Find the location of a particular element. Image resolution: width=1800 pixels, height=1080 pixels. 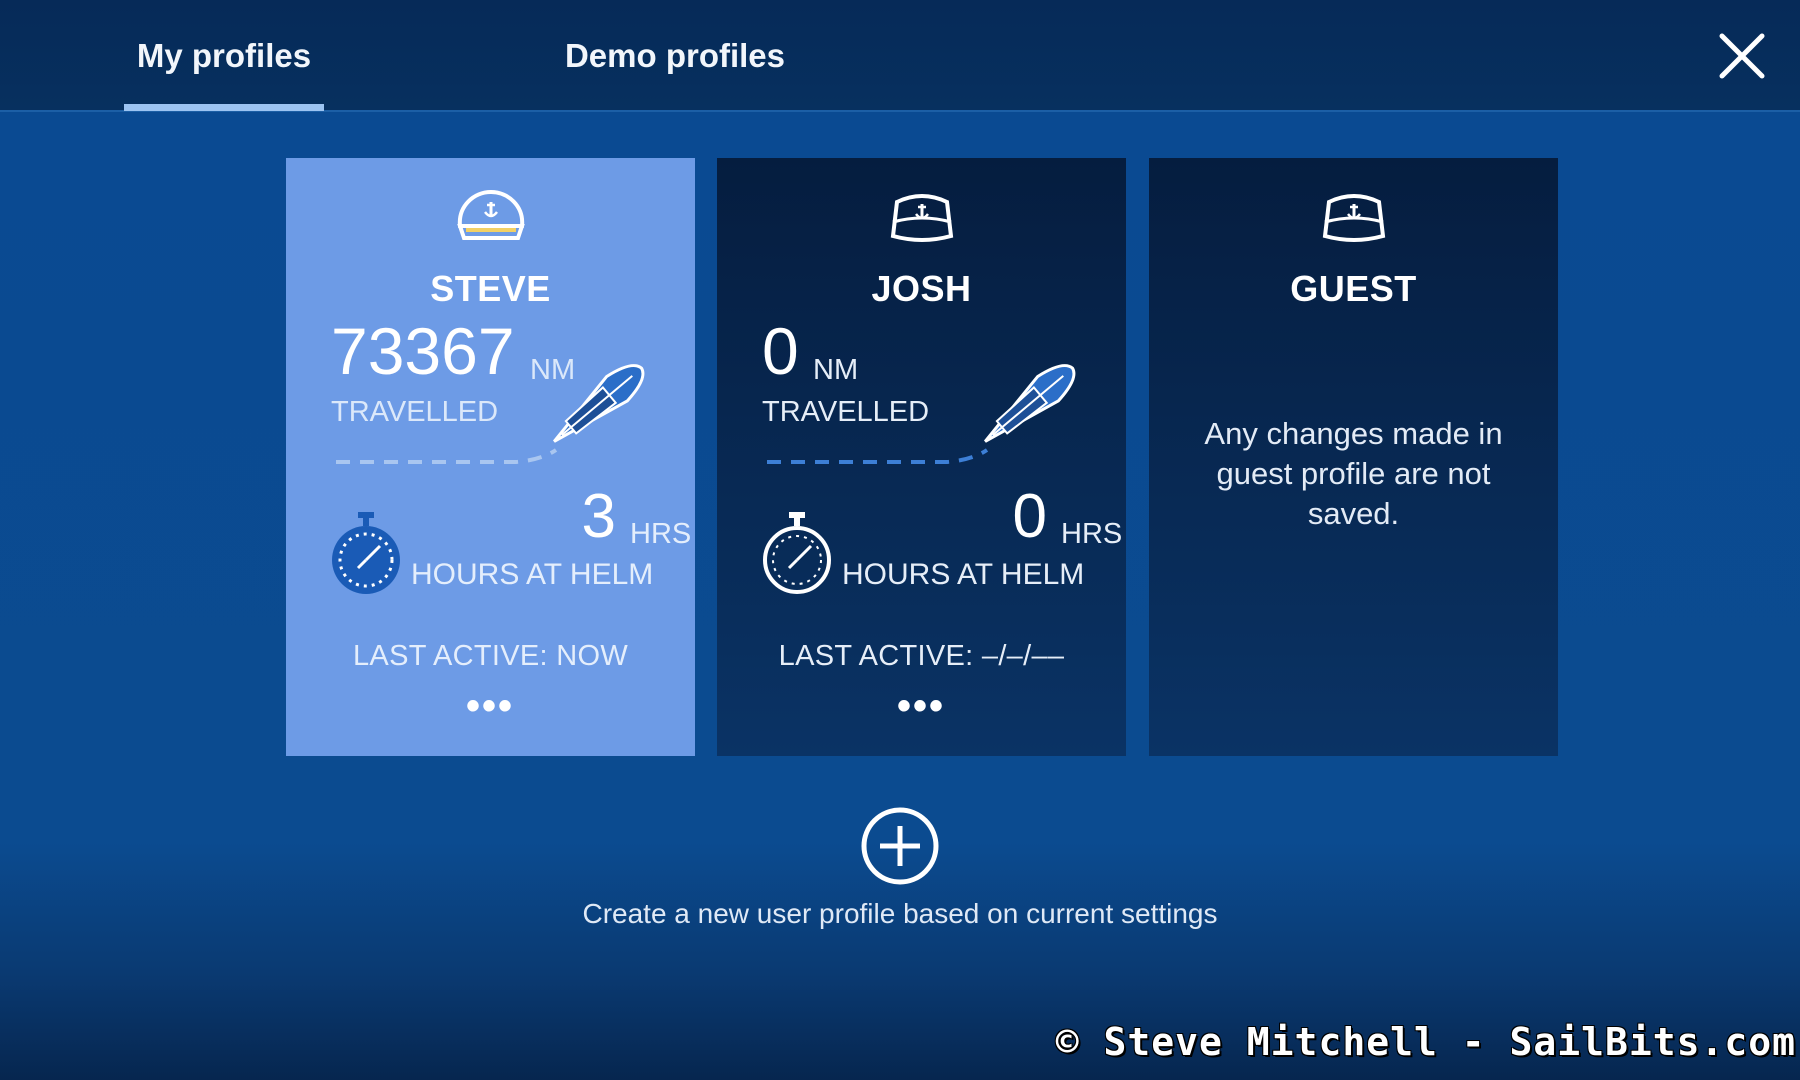

close-icon is located at coordinates (1742, 56).